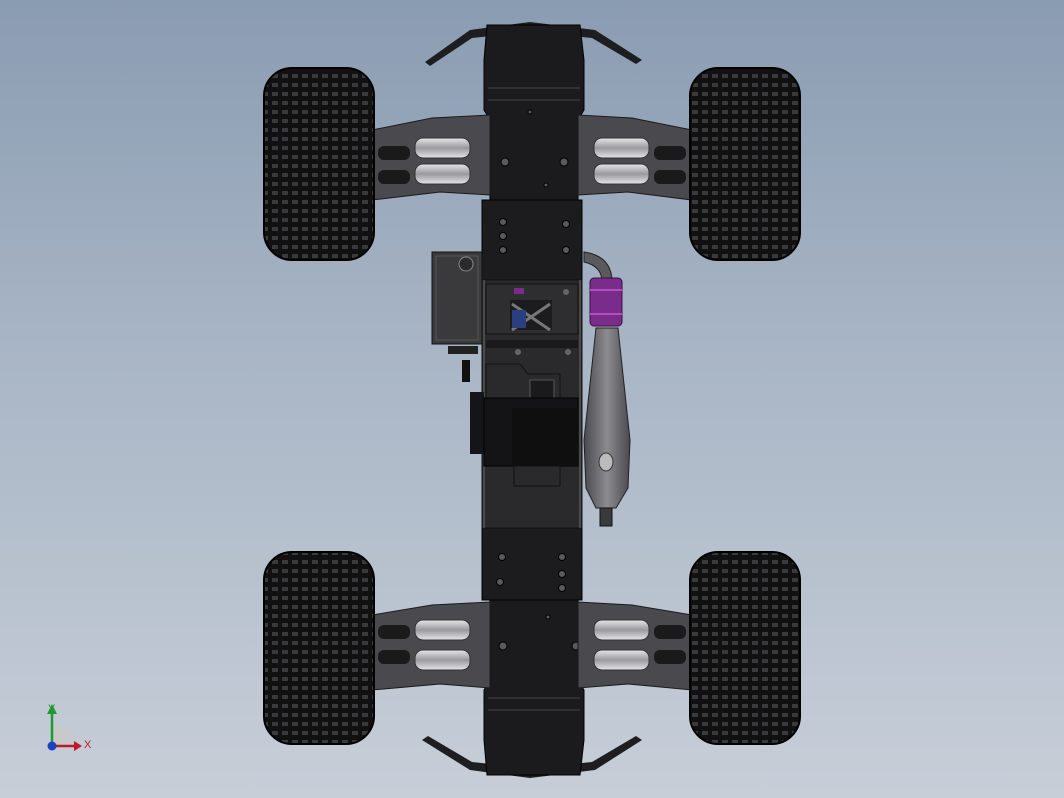  Describe the element at coordinates (431, 646) in the screenshot. I see `rear-left-arm` at that location.